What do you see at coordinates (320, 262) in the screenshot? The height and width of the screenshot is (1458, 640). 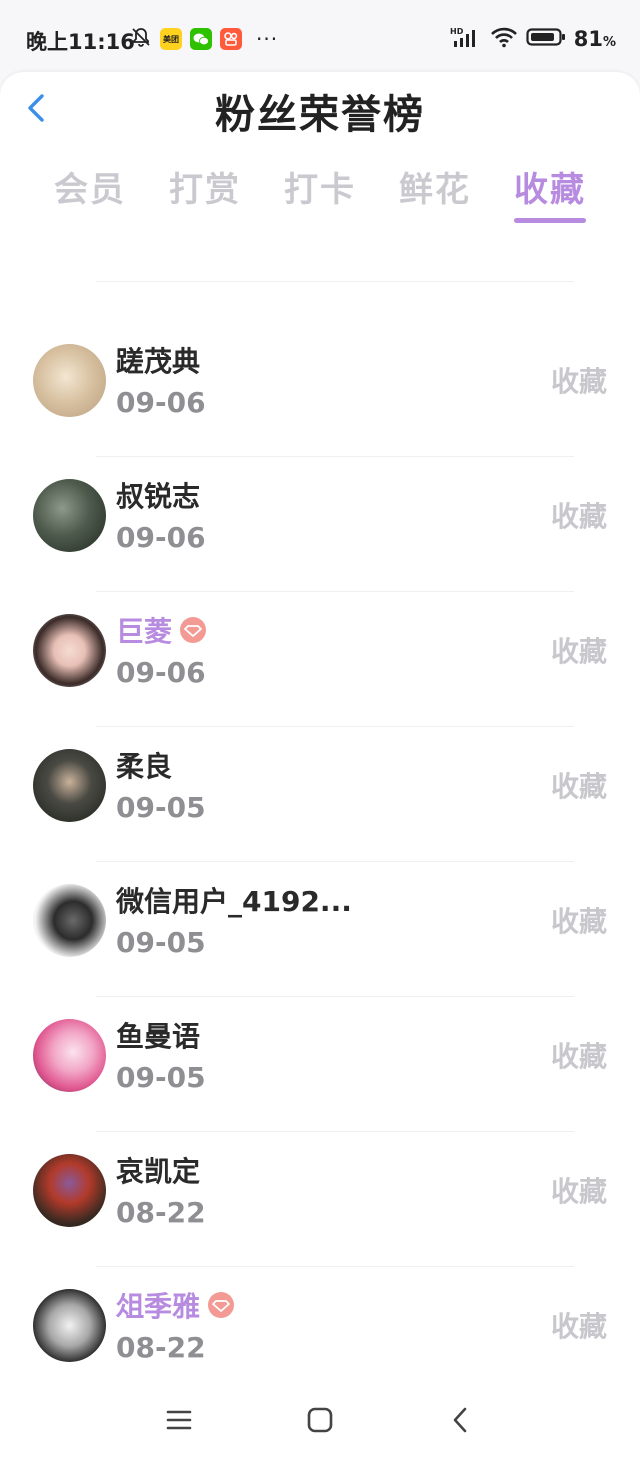 I see `list-item: 09-06 收藏` at bounding box center [320, 262].